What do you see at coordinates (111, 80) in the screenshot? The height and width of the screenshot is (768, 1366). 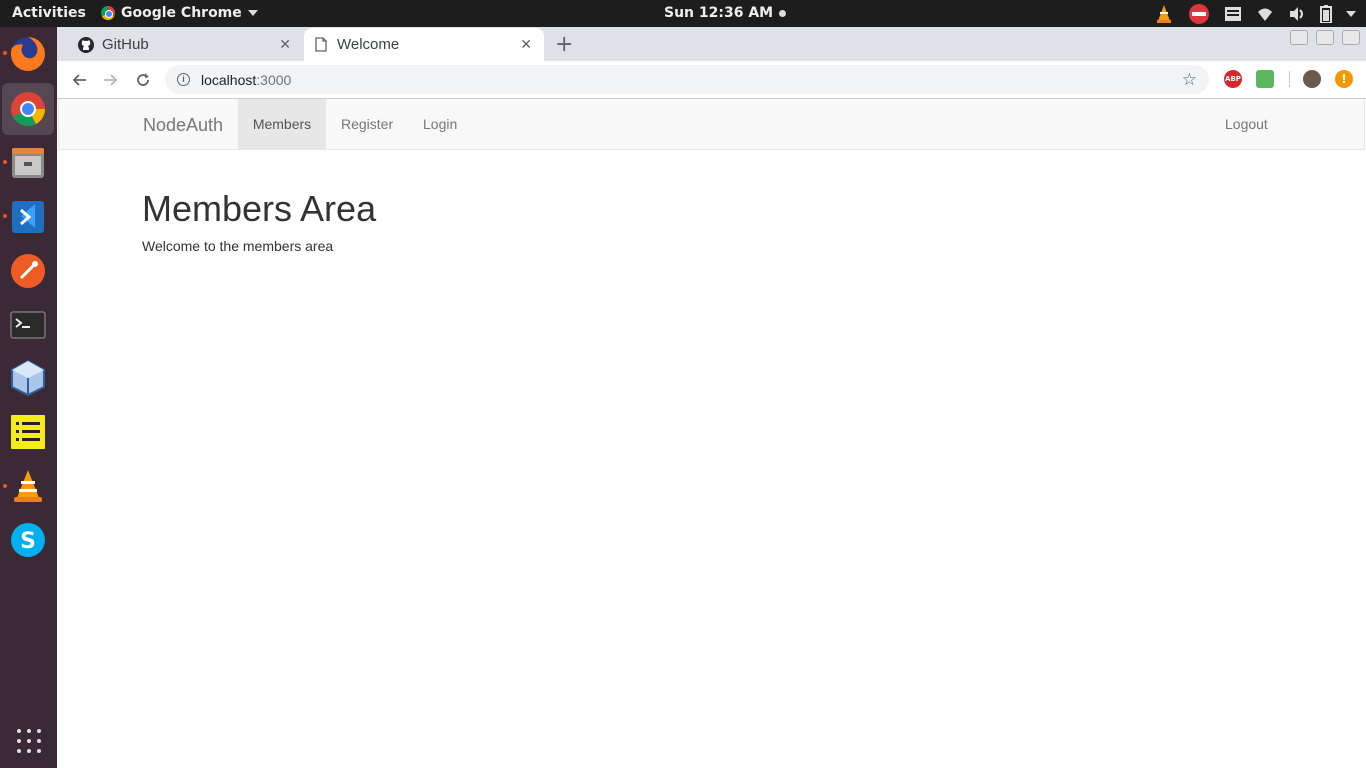 I see `forward-button` at bounding box center [111, 80].